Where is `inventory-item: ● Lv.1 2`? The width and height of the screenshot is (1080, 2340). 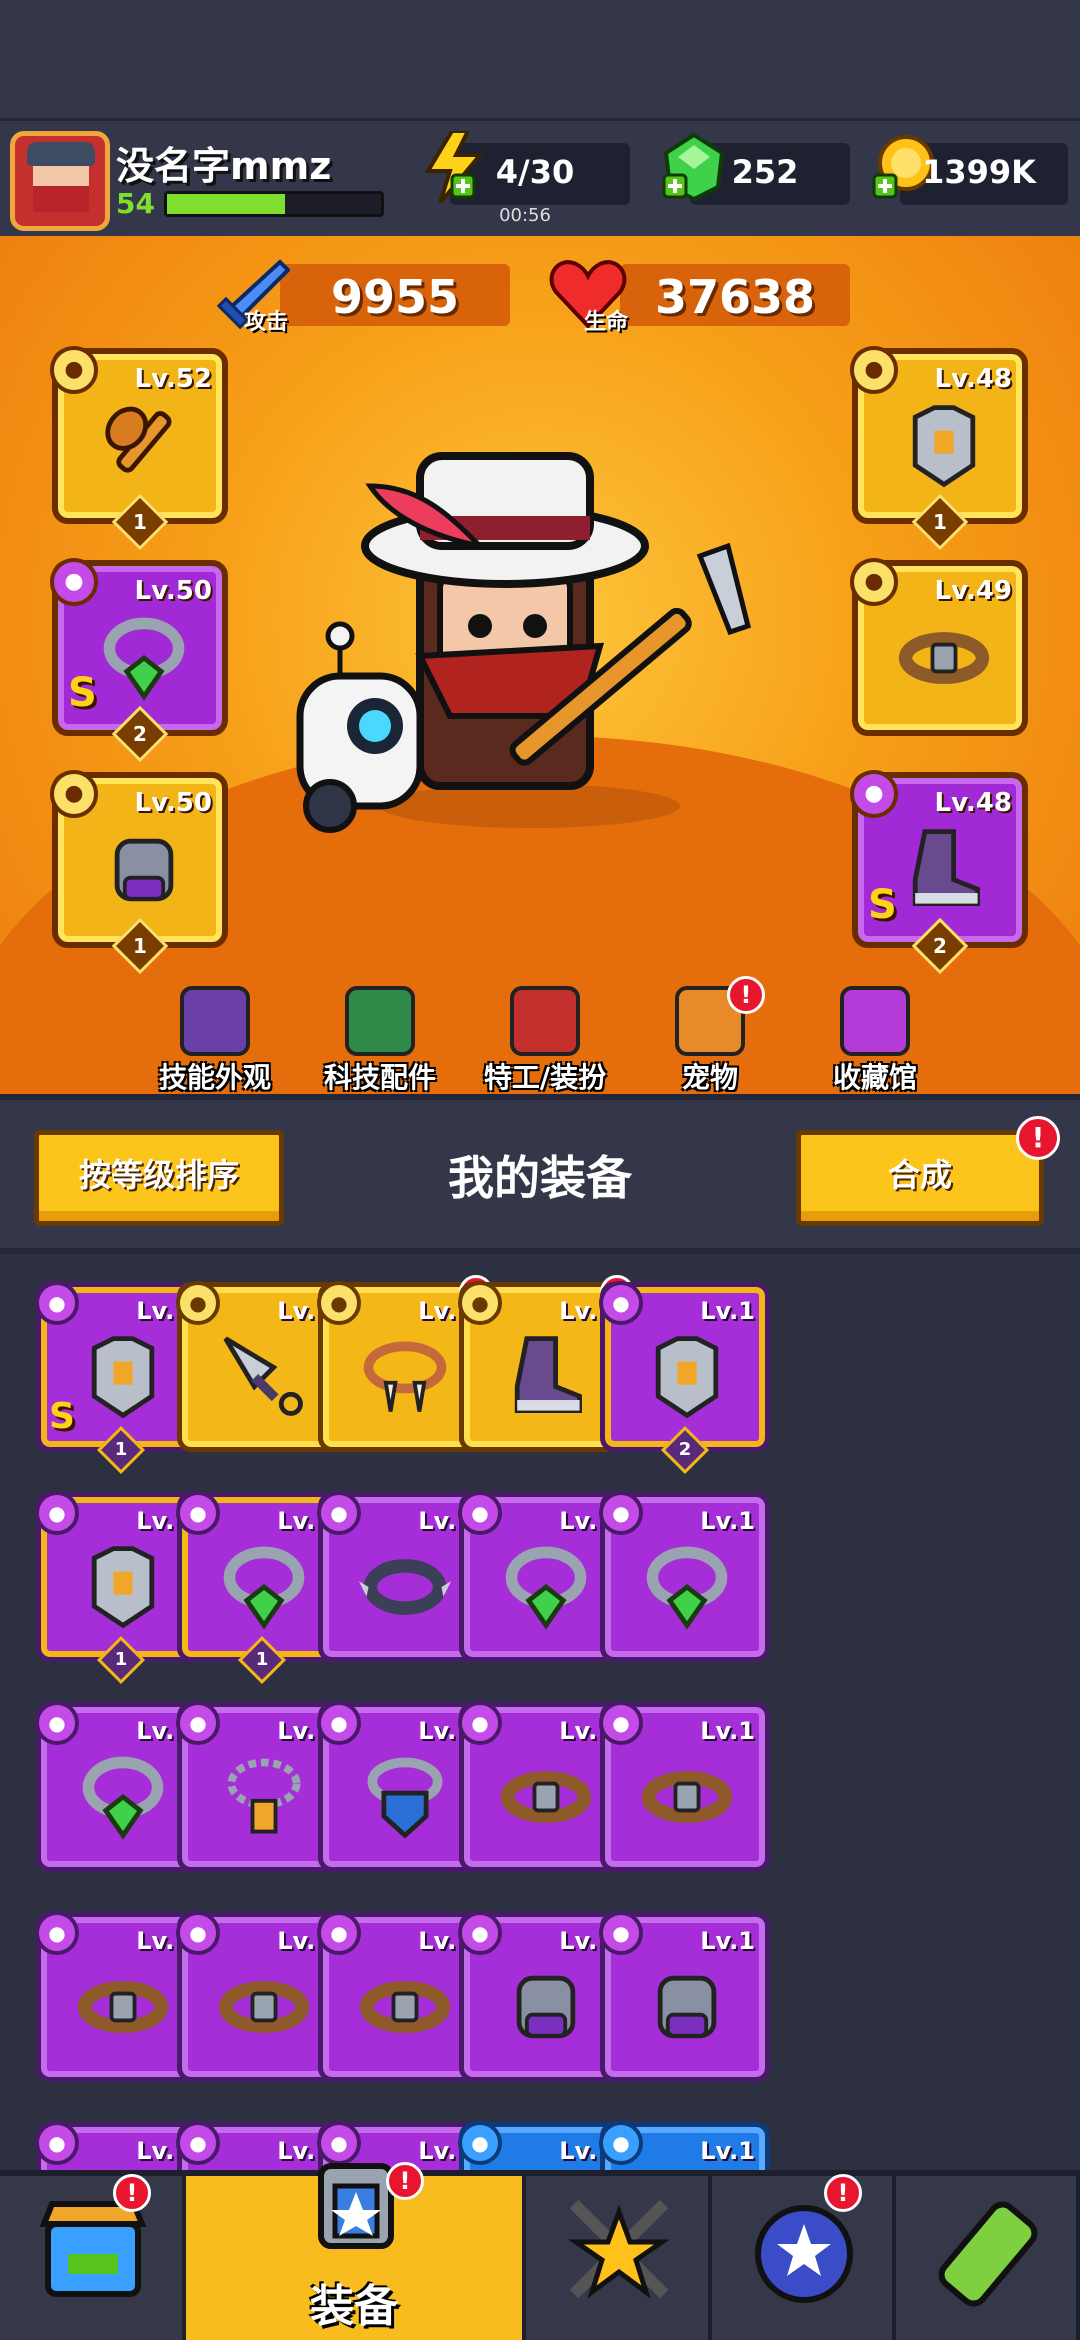
inventory-item: ● Lv.1 2 is located at coordinates (684, 1378).